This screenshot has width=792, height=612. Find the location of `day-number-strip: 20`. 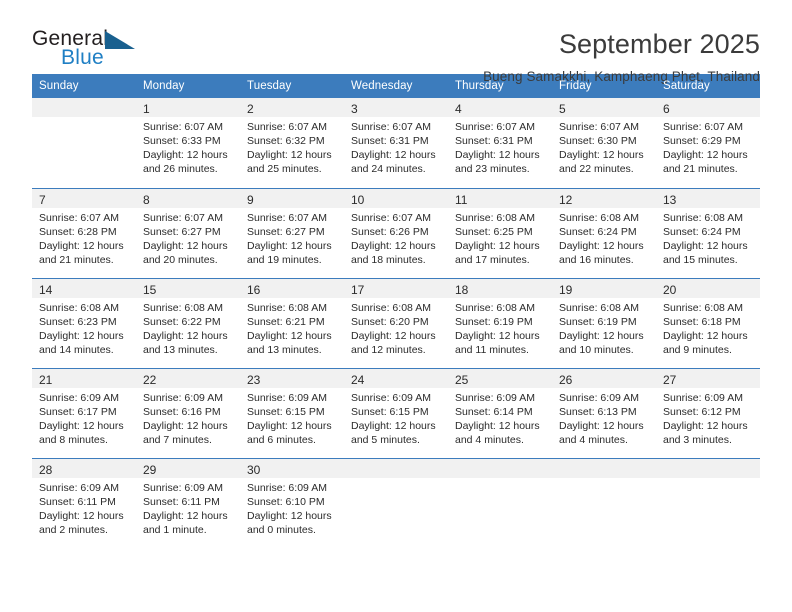

day-number-strip: 20 is located at coordinates (708, 288).